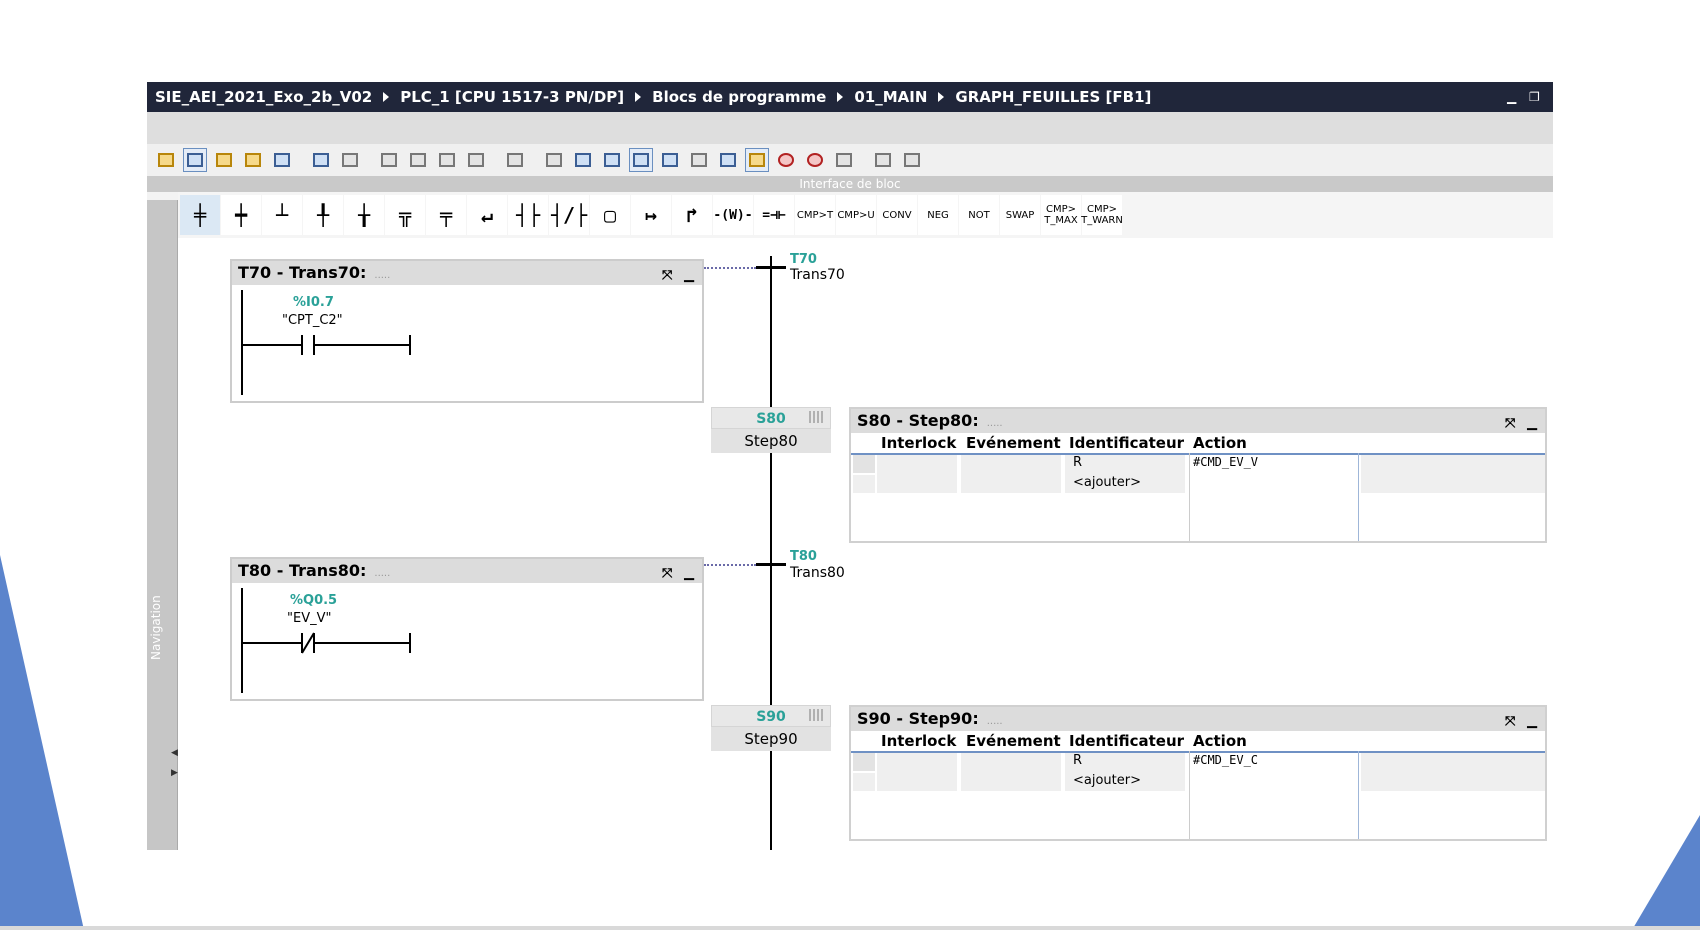  What do you see at coordinates (1220, 741) in the screenshot?
I see `column-action: Action` at bounding box center [1220, 741].